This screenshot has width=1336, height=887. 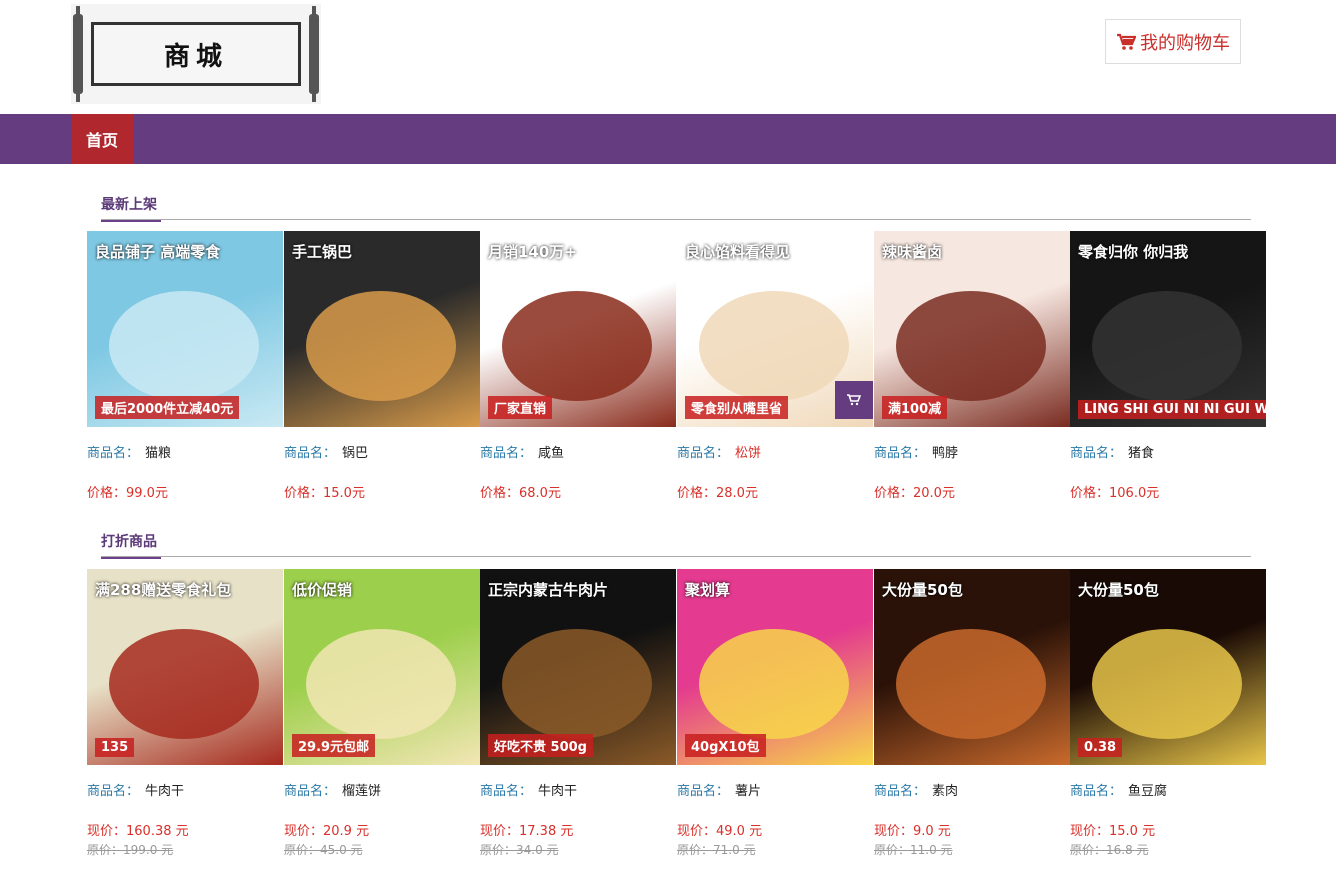 I want to click on product-name-value: 猫粮, so click(x=158, y=453).